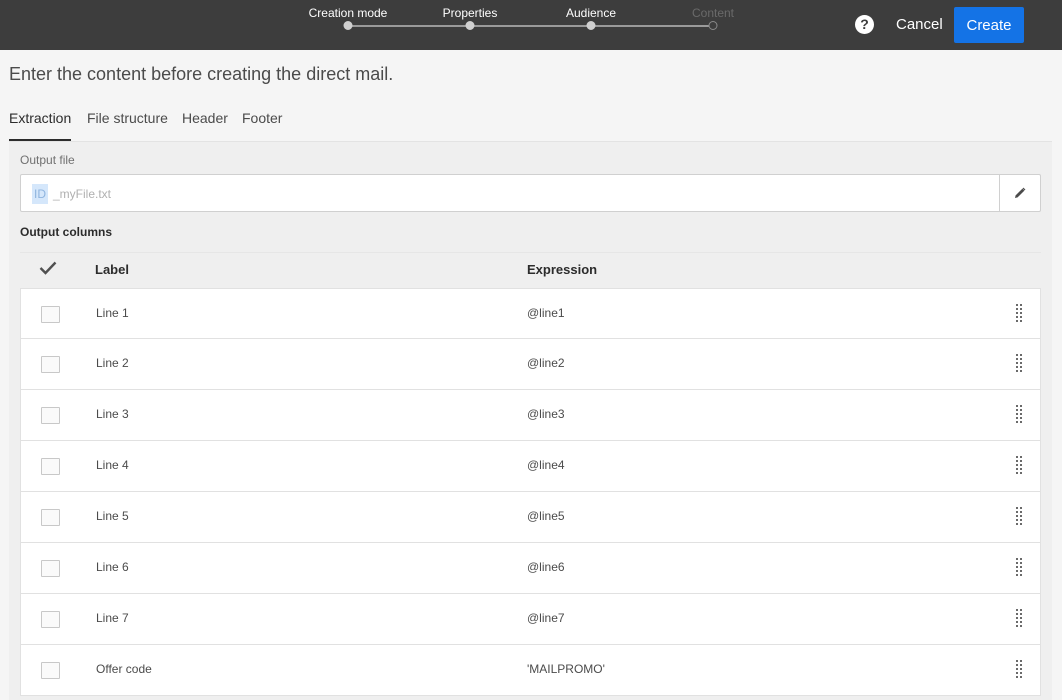  Describe the element at coordinates (989, 25) in the screenshot. I see `create-button: Create` at that location.